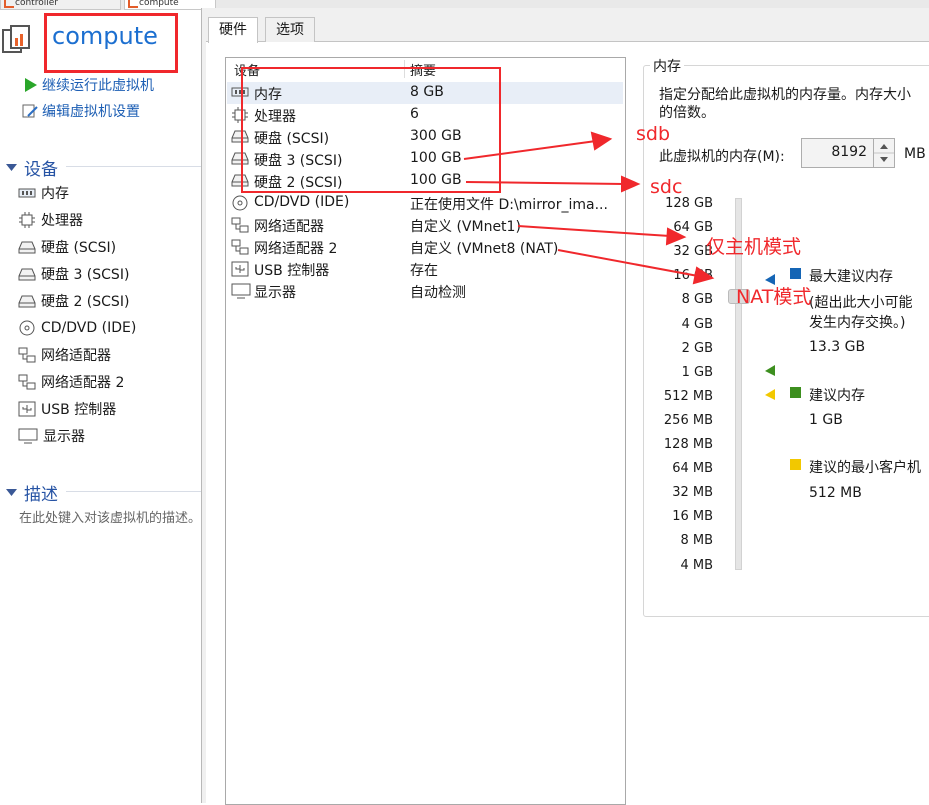  I want to click on display-icon, so click(241, 293).